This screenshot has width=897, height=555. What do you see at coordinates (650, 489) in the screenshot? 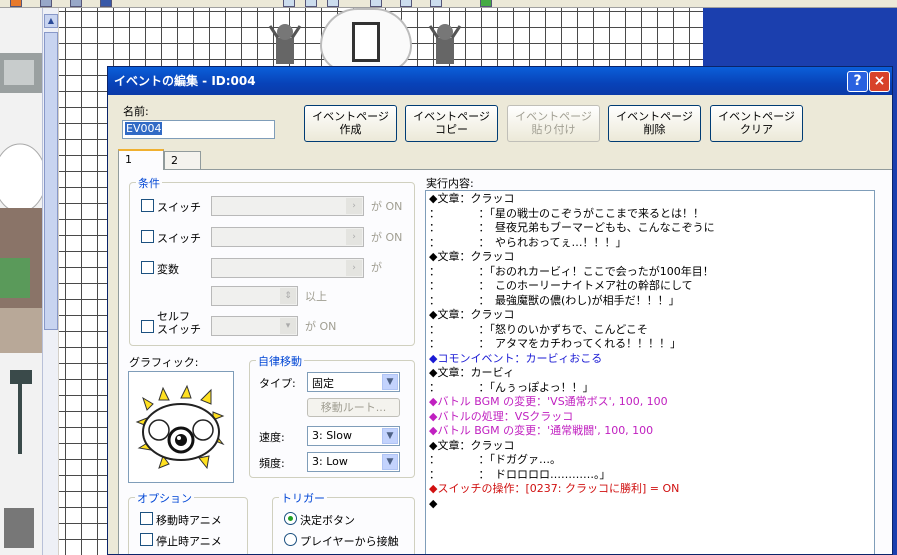
I see `command-line: ◆スイッチの操作：[0237: クラッコに勝利] = ON` at bounding box center [650, 489].